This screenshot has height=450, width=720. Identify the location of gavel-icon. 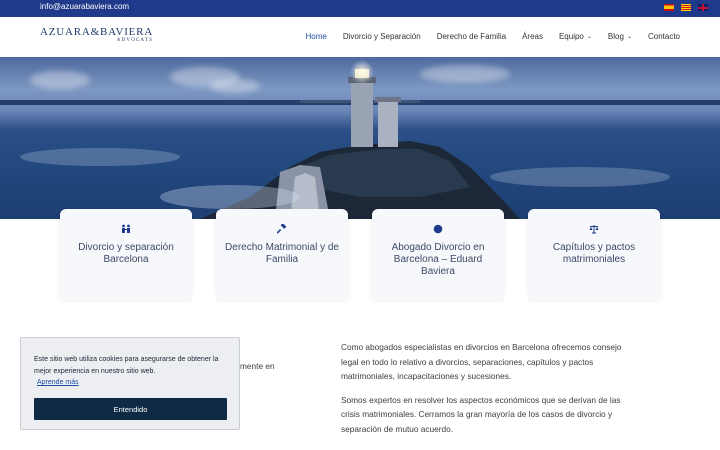
(282, 229).